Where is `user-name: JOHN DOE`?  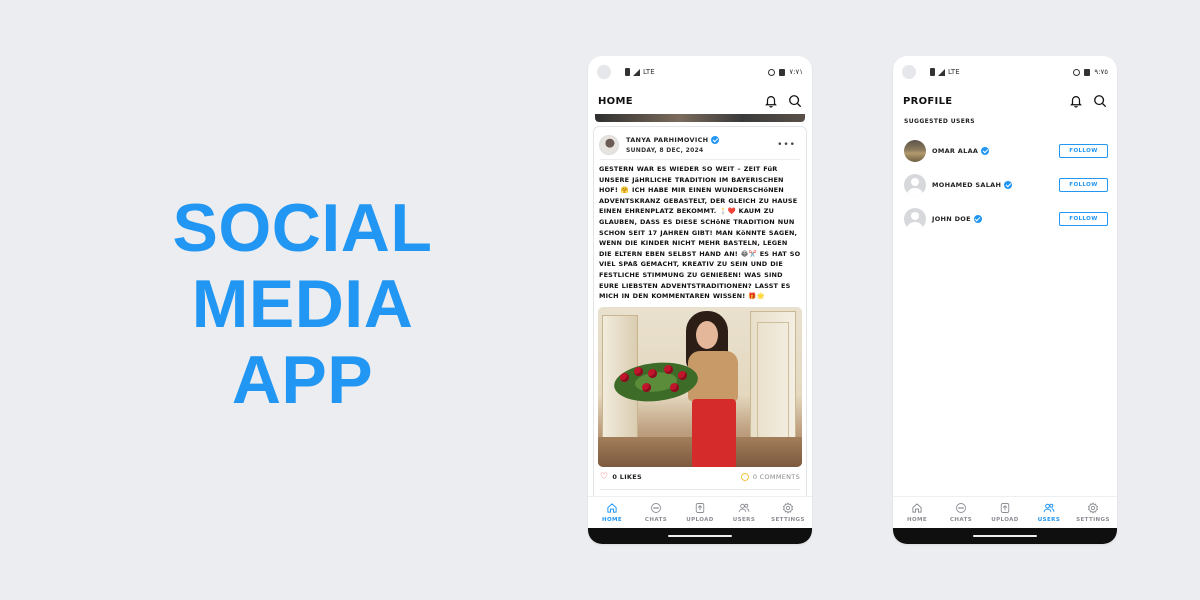 user-name: JOHN DOE is located at coordinates (957, 219).